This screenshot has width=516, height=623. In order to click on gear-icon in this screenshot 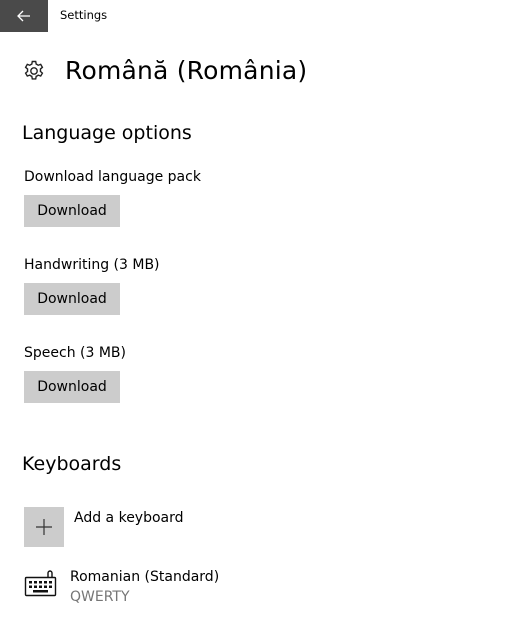, I will do `click(34, 70)`.